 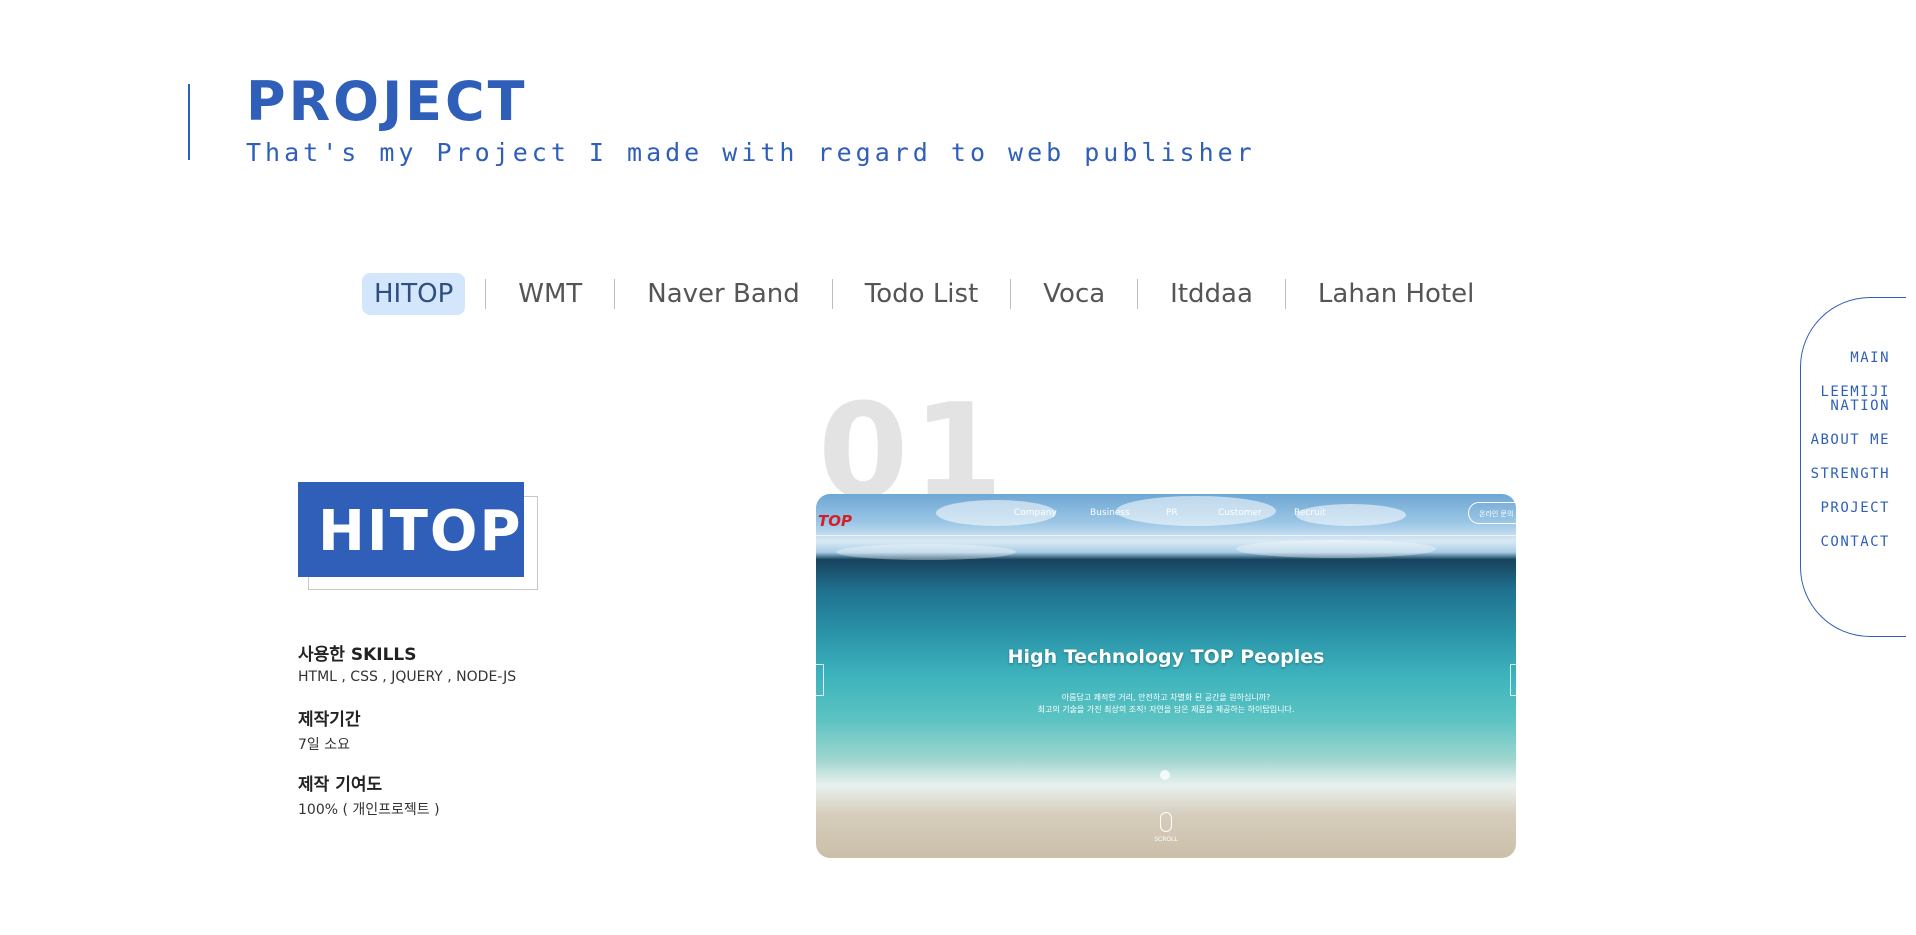 What do you see at coordinates (1850, 474) in the screenshot?
I see `side-nav-strength: STRENGTH` at bounding box center [1850, 474].